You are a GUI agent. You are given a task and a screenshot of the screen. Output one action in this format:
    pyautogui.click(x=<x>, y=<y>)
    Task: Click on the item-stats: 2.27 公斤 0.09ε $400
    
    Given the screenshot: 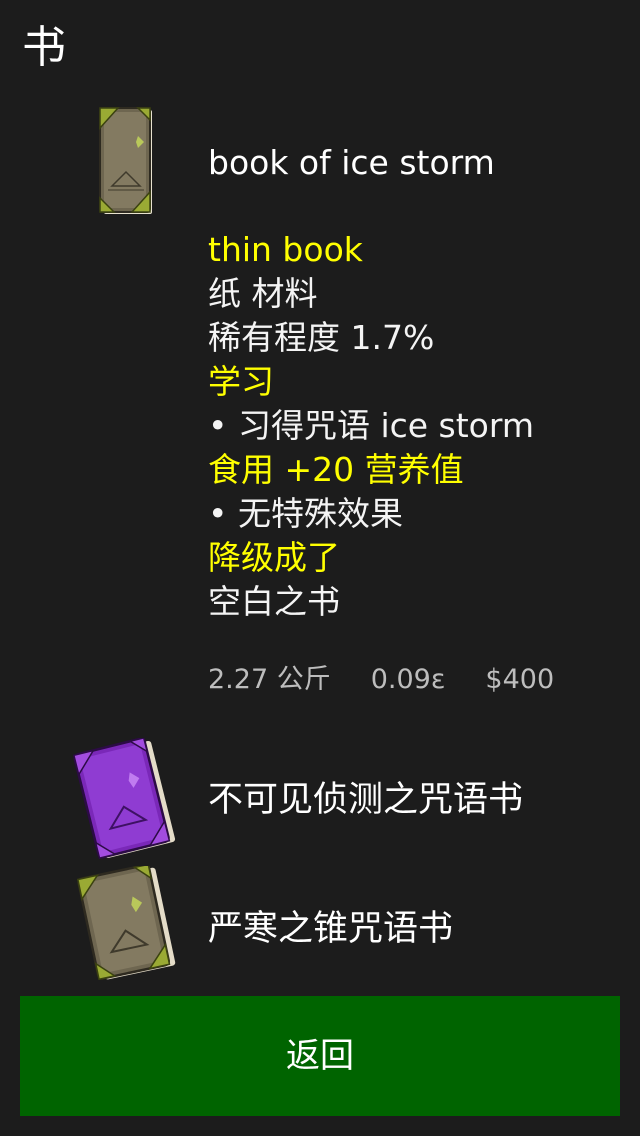 What is the action you would take?
    pyautogui.click(x=381, y=680)
    